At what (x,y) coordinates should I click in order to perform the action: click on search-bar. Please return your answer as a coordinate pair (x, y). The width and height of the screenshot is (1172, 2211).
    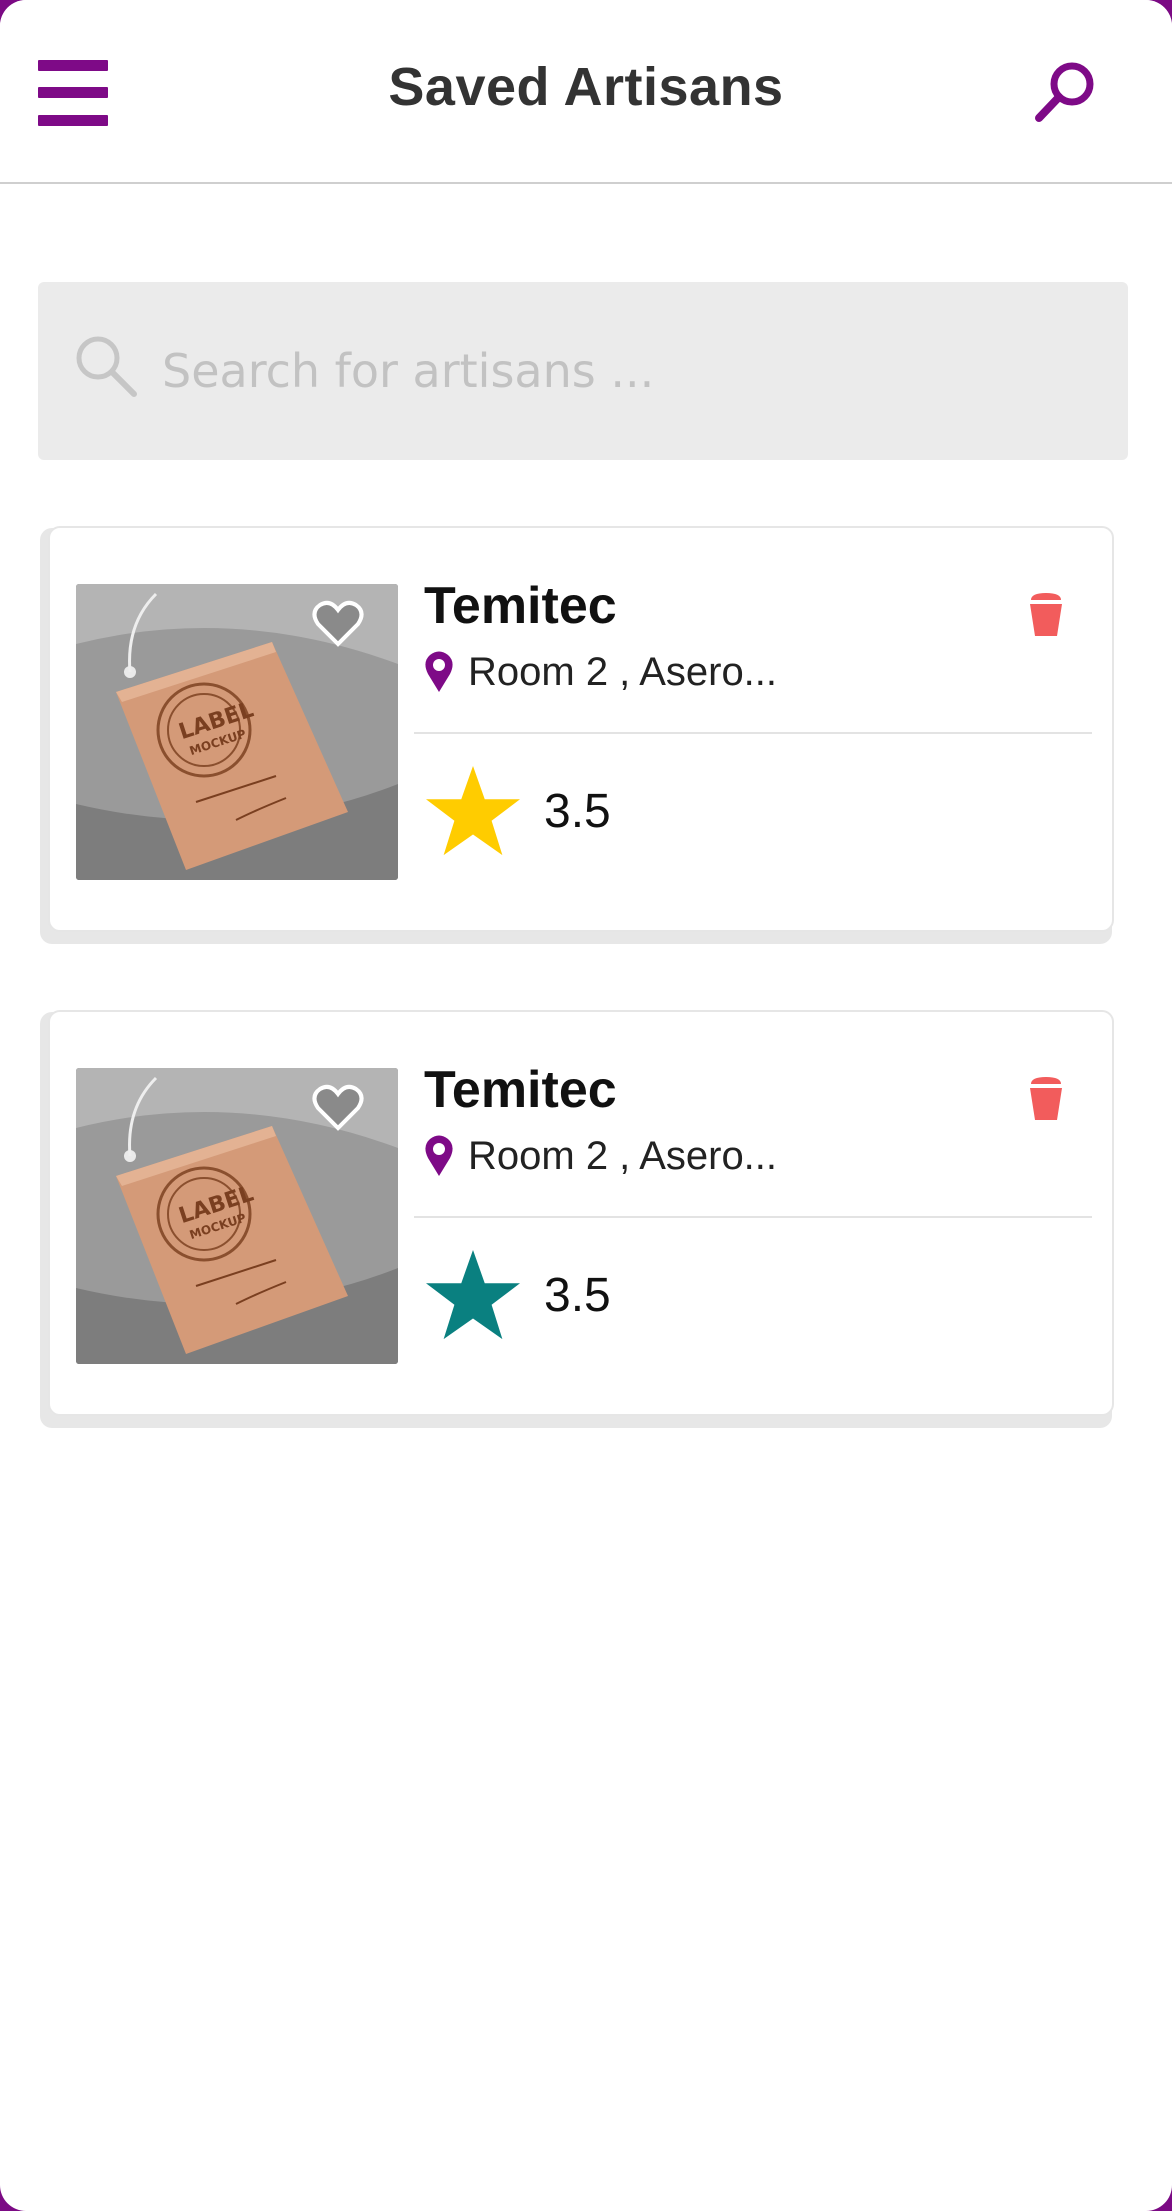
    Looking at the image, I should click on (583, 371).